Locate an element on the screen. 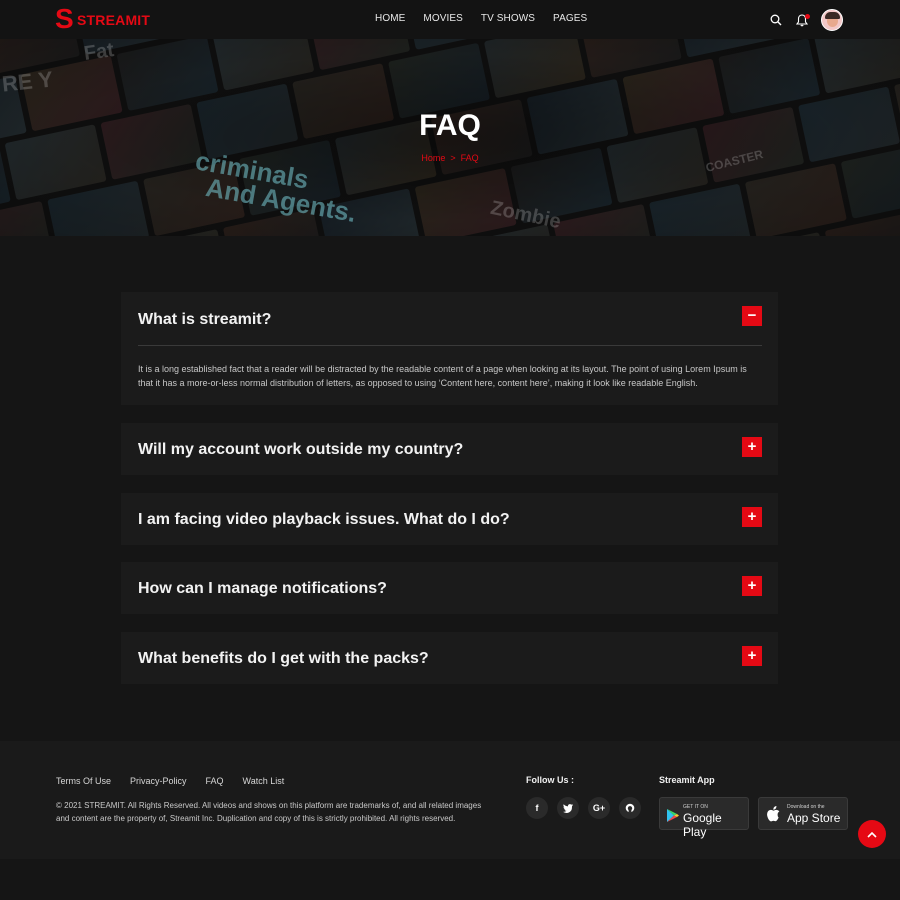  poster-word: Fat is located at coordinates (99, 52).